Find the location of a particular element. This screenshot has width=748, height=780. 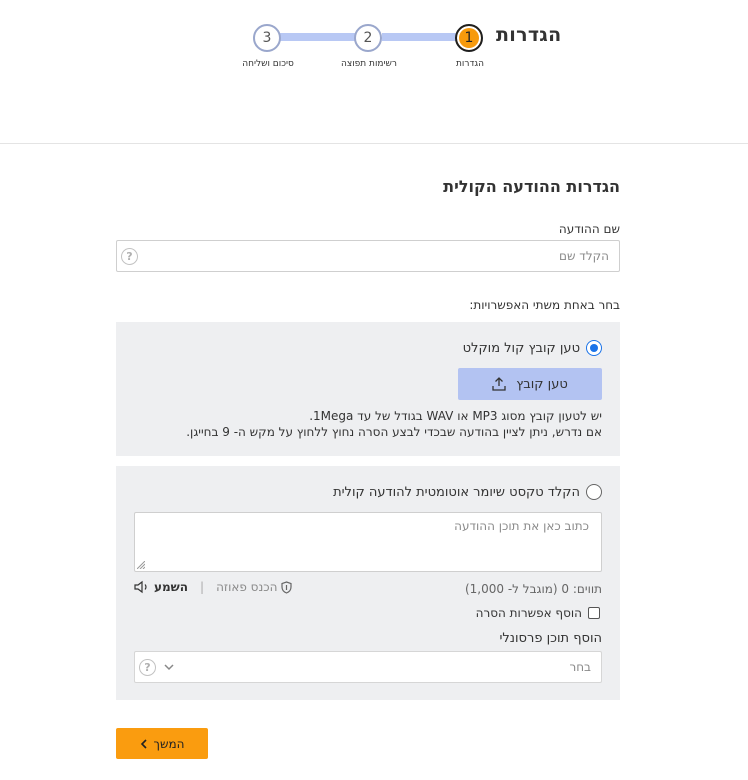

header-divider is located at coordinates (374, 143).